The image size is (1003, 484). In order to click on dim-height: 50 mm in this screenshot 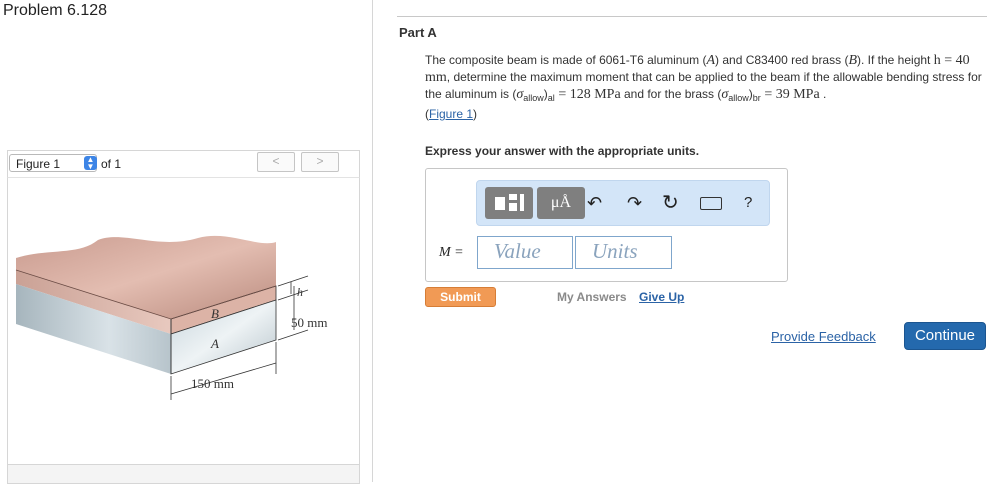, I will do `click(309, 322)`.